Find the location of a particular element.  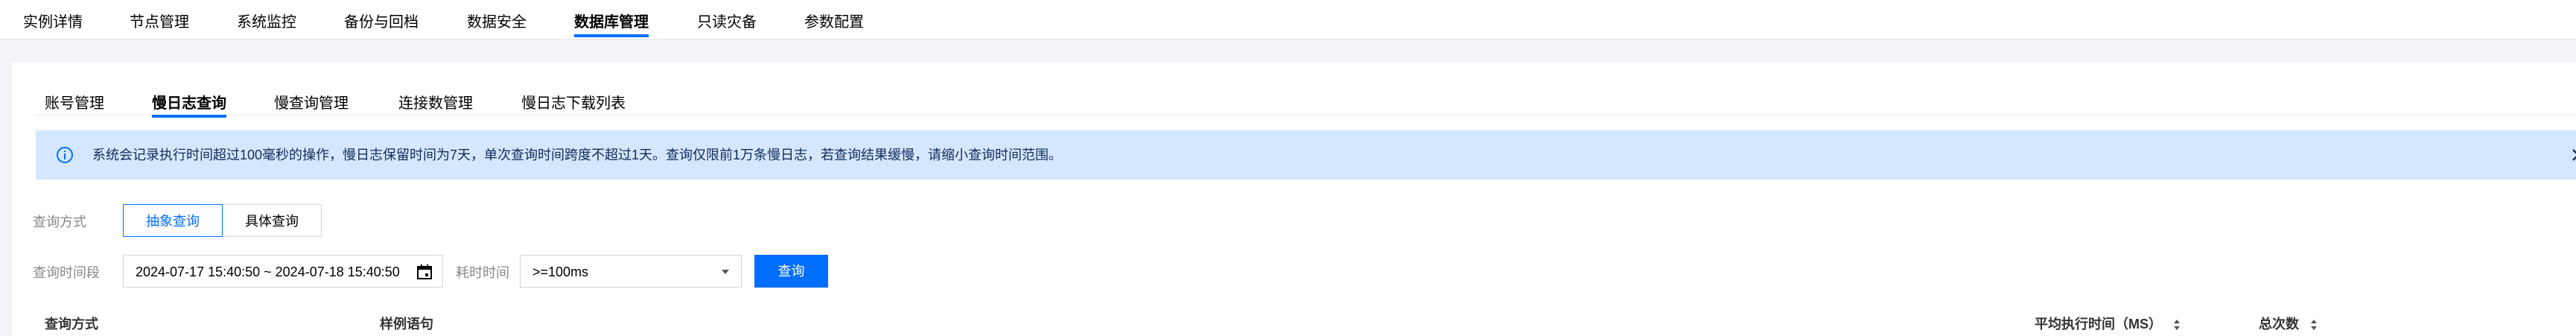

tab-database-management-label: 数据库管理 is located at coordinates (611, 22).